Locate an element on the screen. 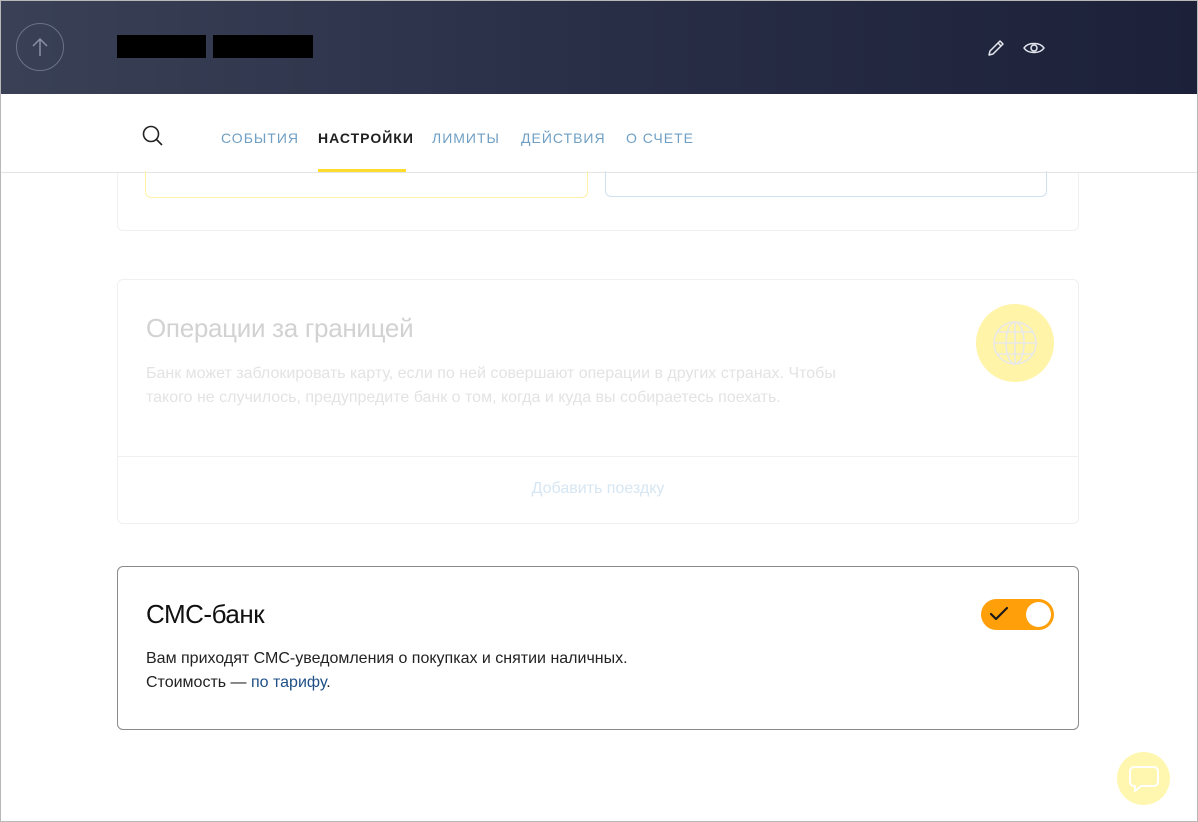 This screenshot has height=822, width=1198. option-tile-yellow is located at coordinates (366, 184).